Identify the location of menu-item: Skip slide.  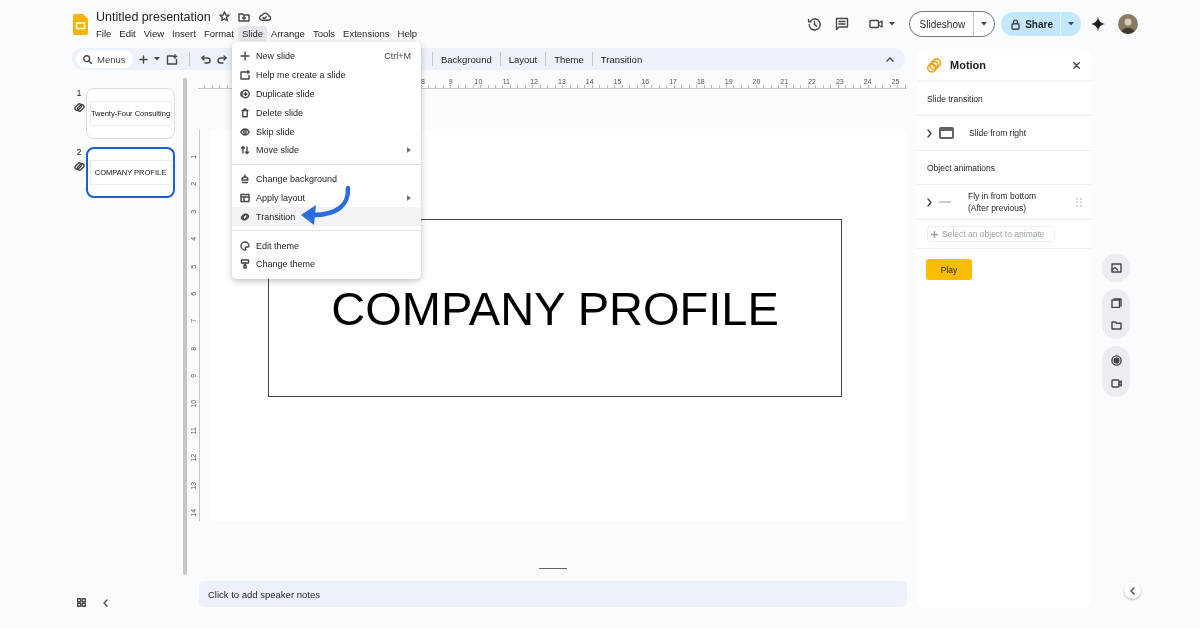
(326, 131).